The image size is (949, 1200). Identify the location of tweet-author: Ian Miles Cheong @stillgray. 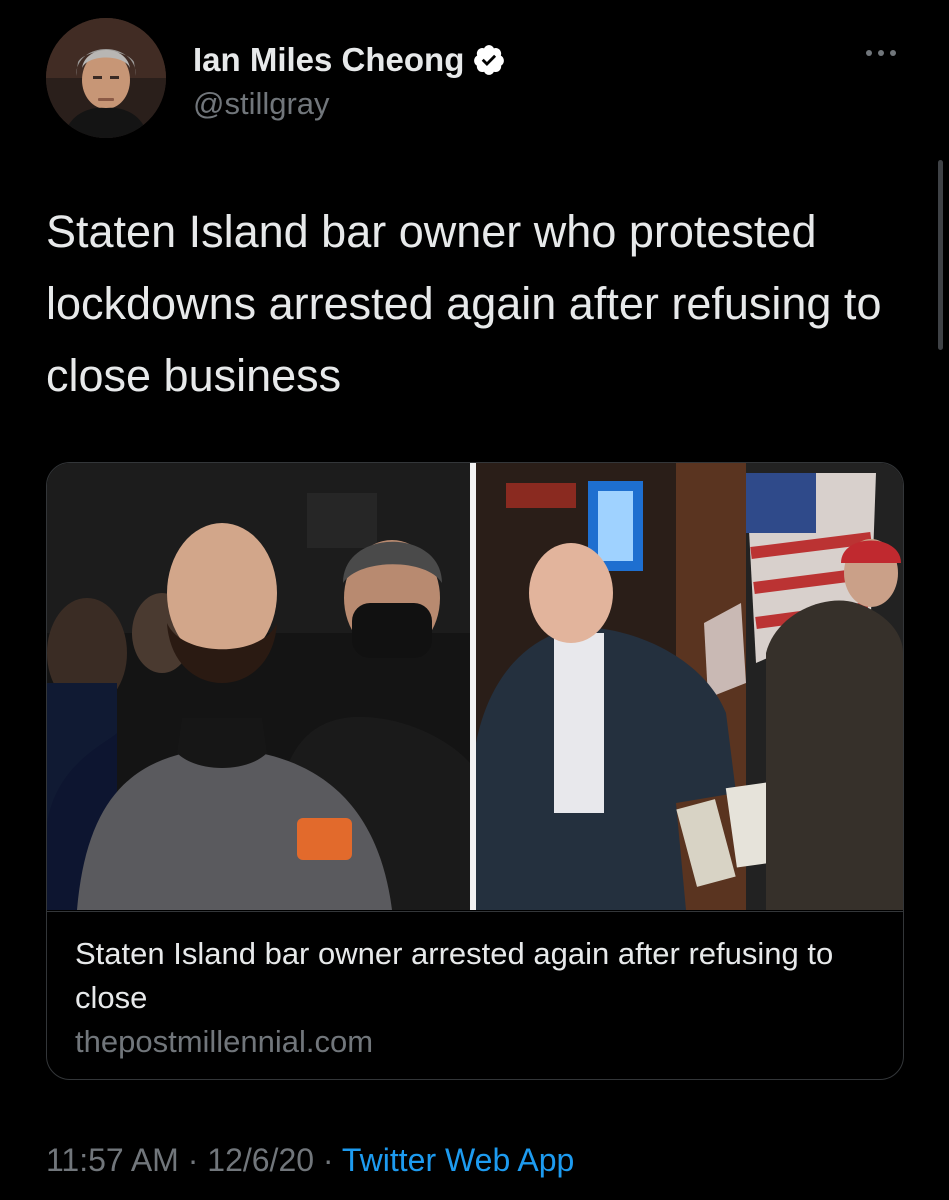
(349, 82).